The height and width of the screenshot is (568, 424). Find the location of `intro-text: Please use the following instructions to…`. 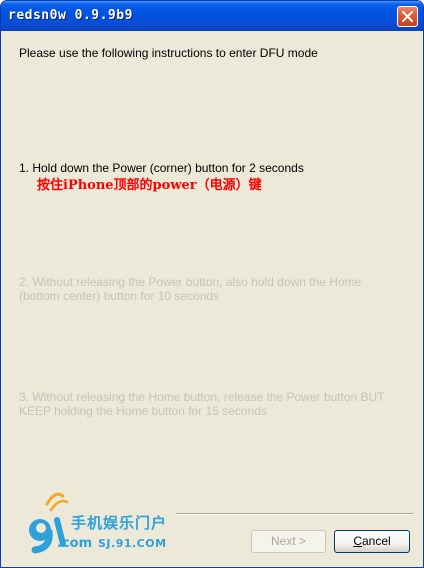

intro-text: Please use the following instructions to… is located at coordinates (168, 53).